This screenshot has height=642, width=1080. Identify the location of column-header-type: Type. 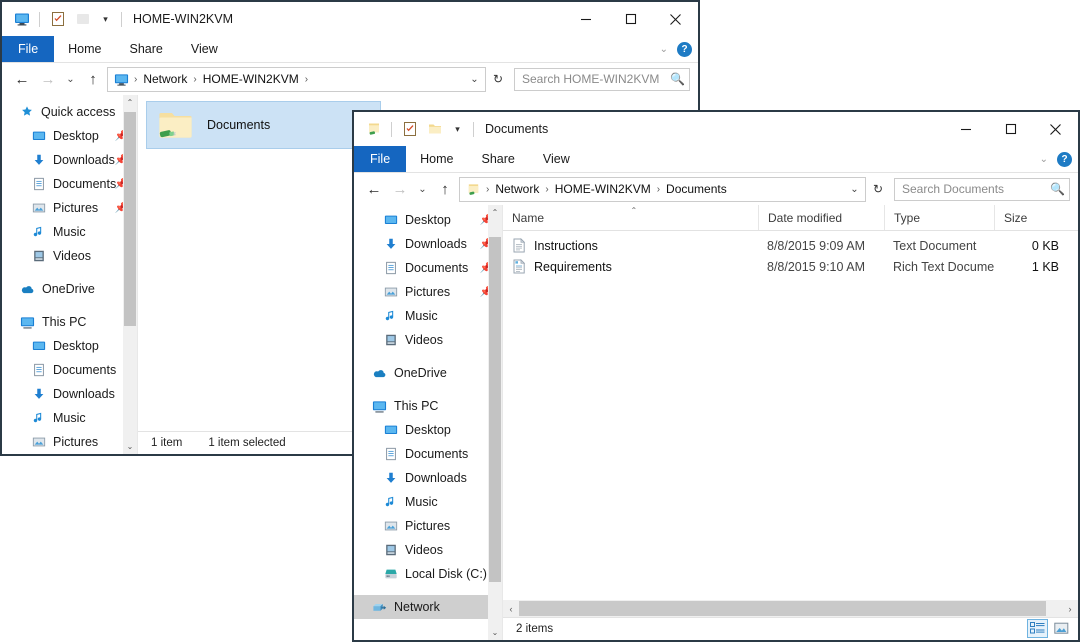
(939, 217).